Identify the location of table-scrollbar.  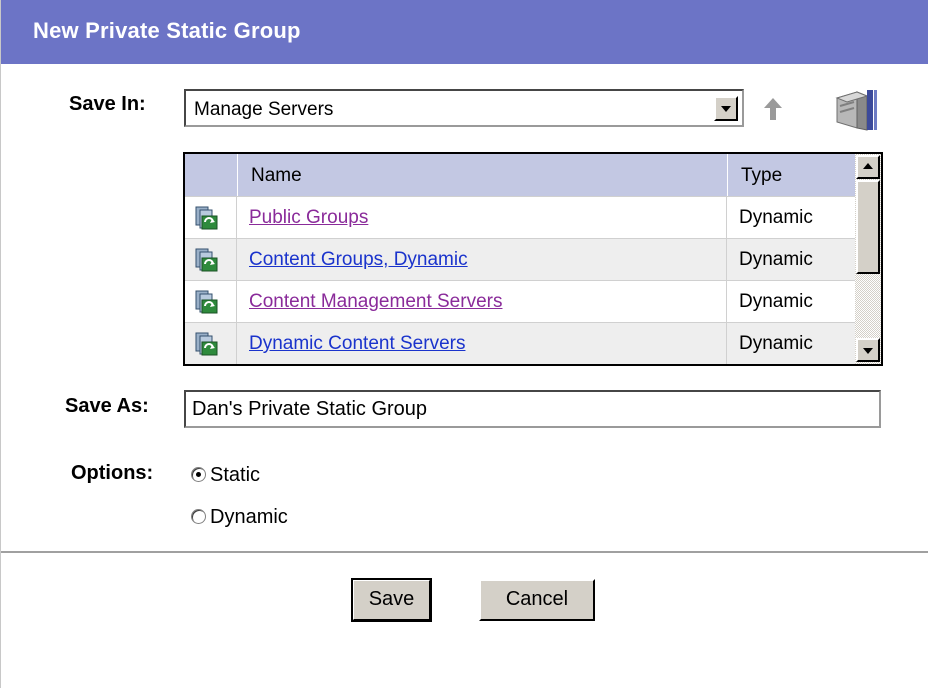
(868, 259).